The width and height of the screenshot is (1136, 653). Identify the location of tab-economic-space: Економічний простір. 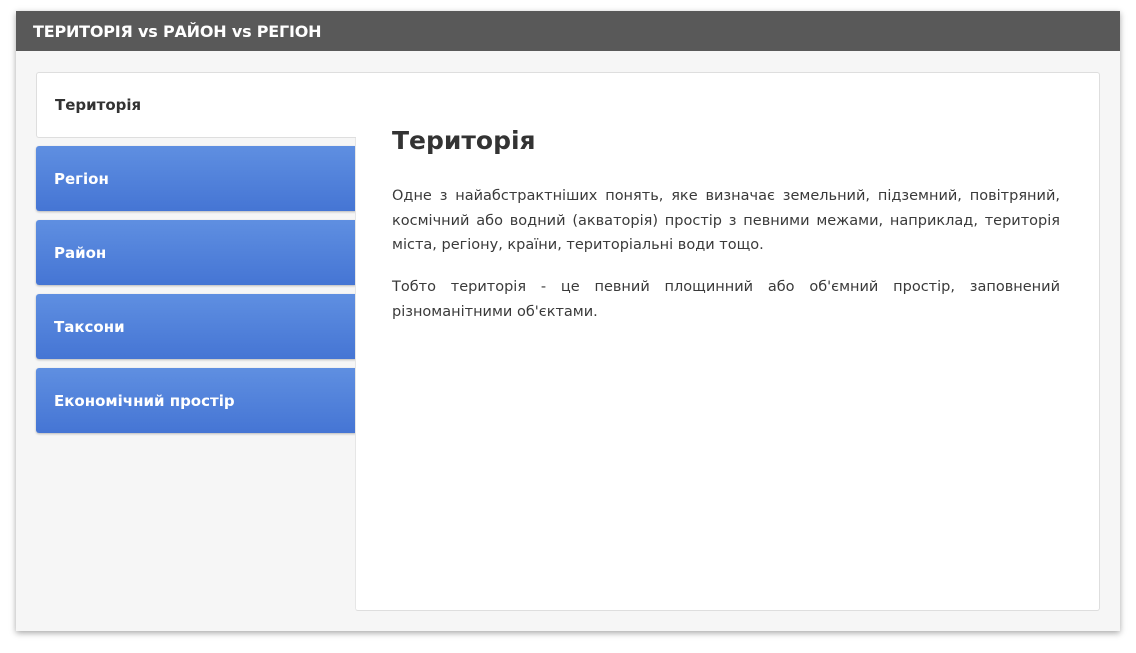
(196, 400).